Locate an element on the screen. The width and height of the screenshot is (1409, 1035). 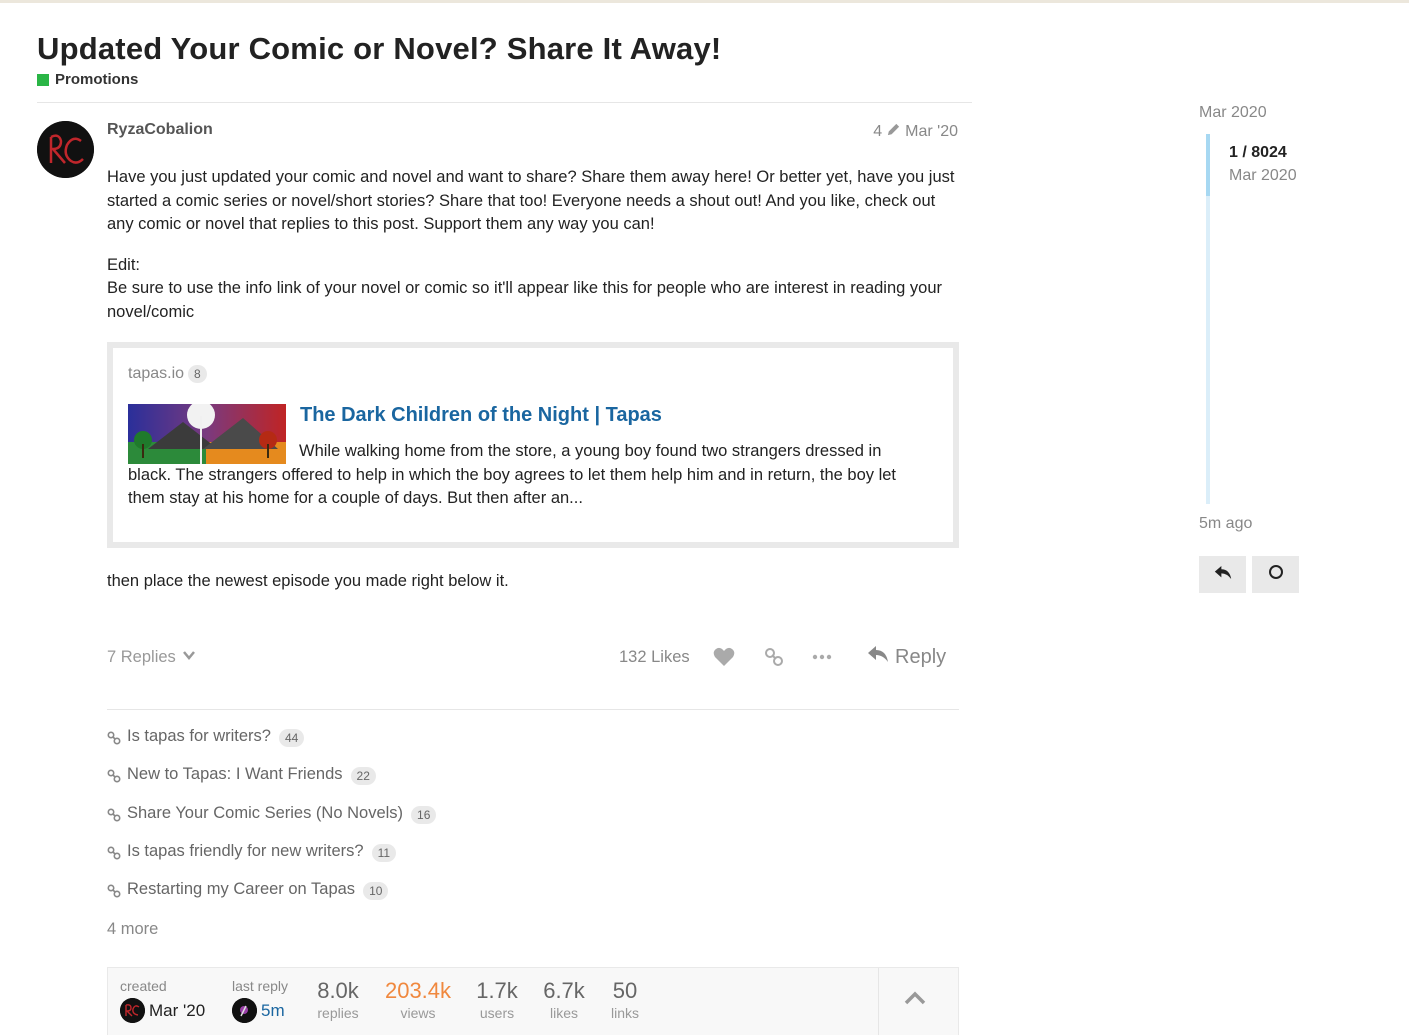
created-user: Mar '20 is located at coordinates (162, 1010).